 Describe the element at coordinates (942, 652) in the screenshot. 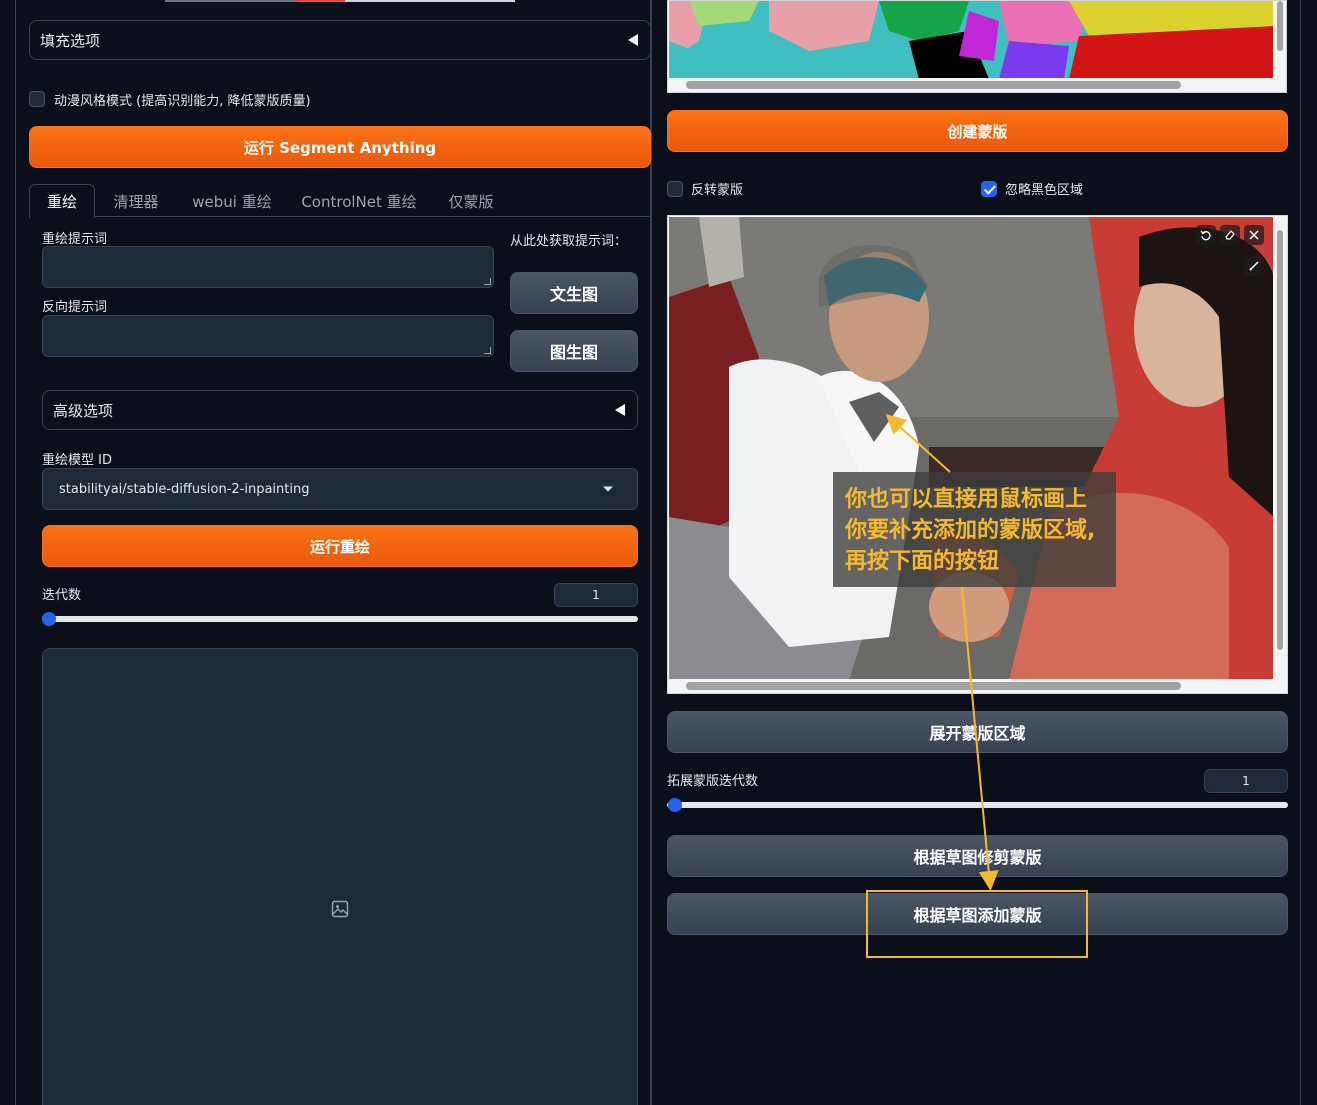

I see `annotation-arrows` at that location.